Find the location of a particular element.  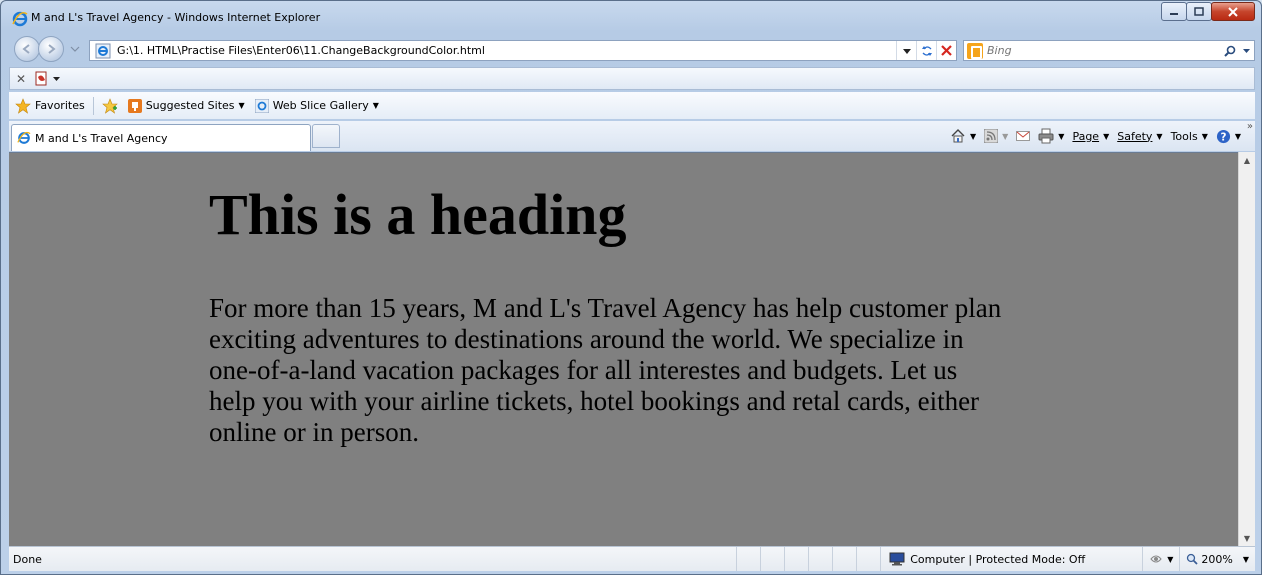

maximize-button is located at coordinates (1199, 11).